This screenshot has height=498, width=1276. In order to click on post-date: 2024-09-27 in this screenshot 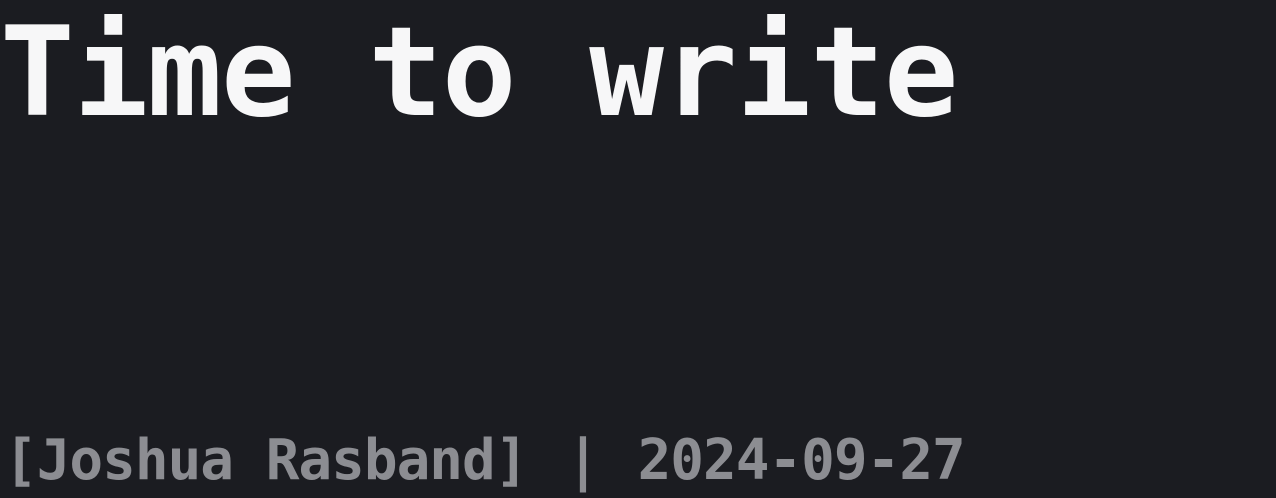, I will do `click(801, 460)`.